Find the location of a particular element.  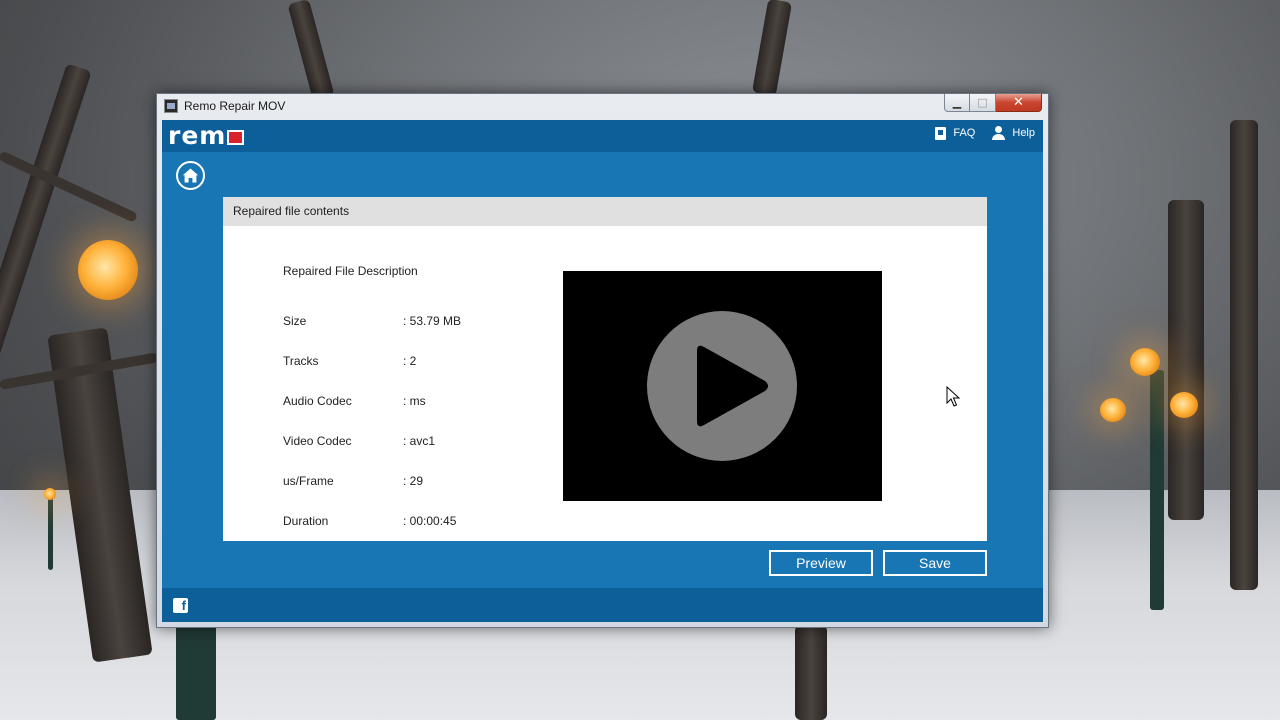

faq-label: FAQ is located at coordinates (964, 133).